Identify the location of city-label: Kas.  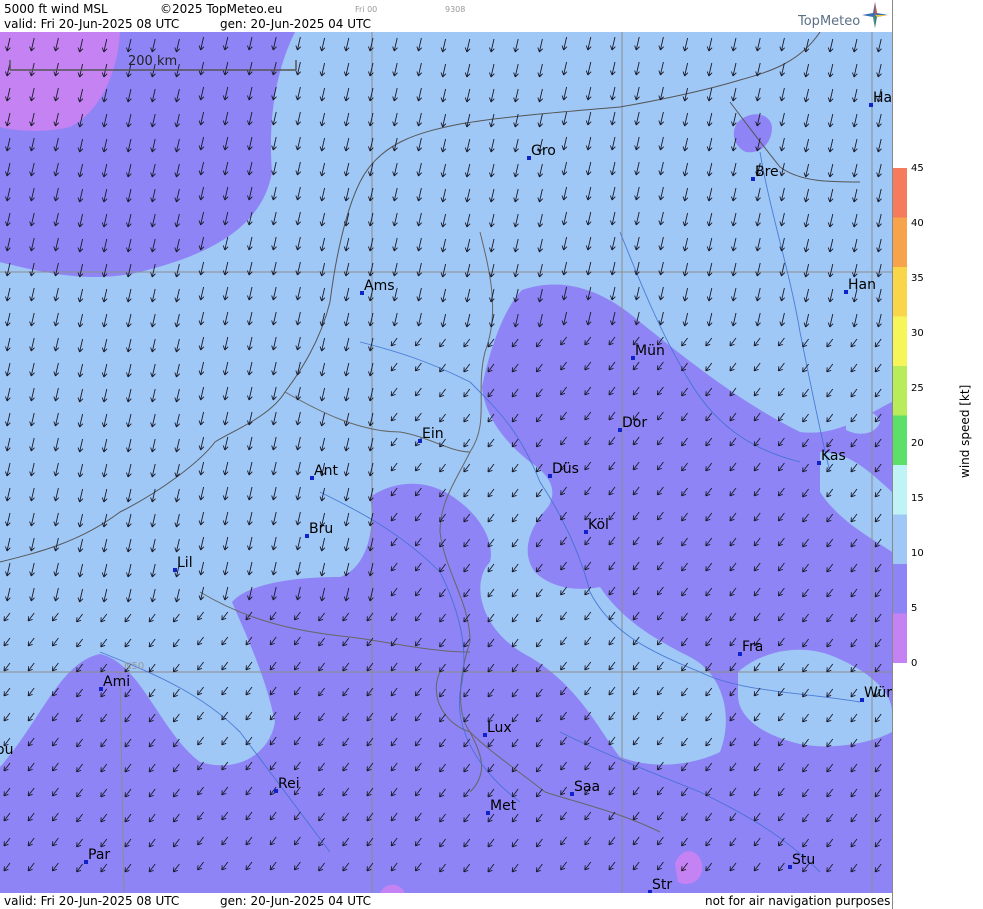
(833, 456).